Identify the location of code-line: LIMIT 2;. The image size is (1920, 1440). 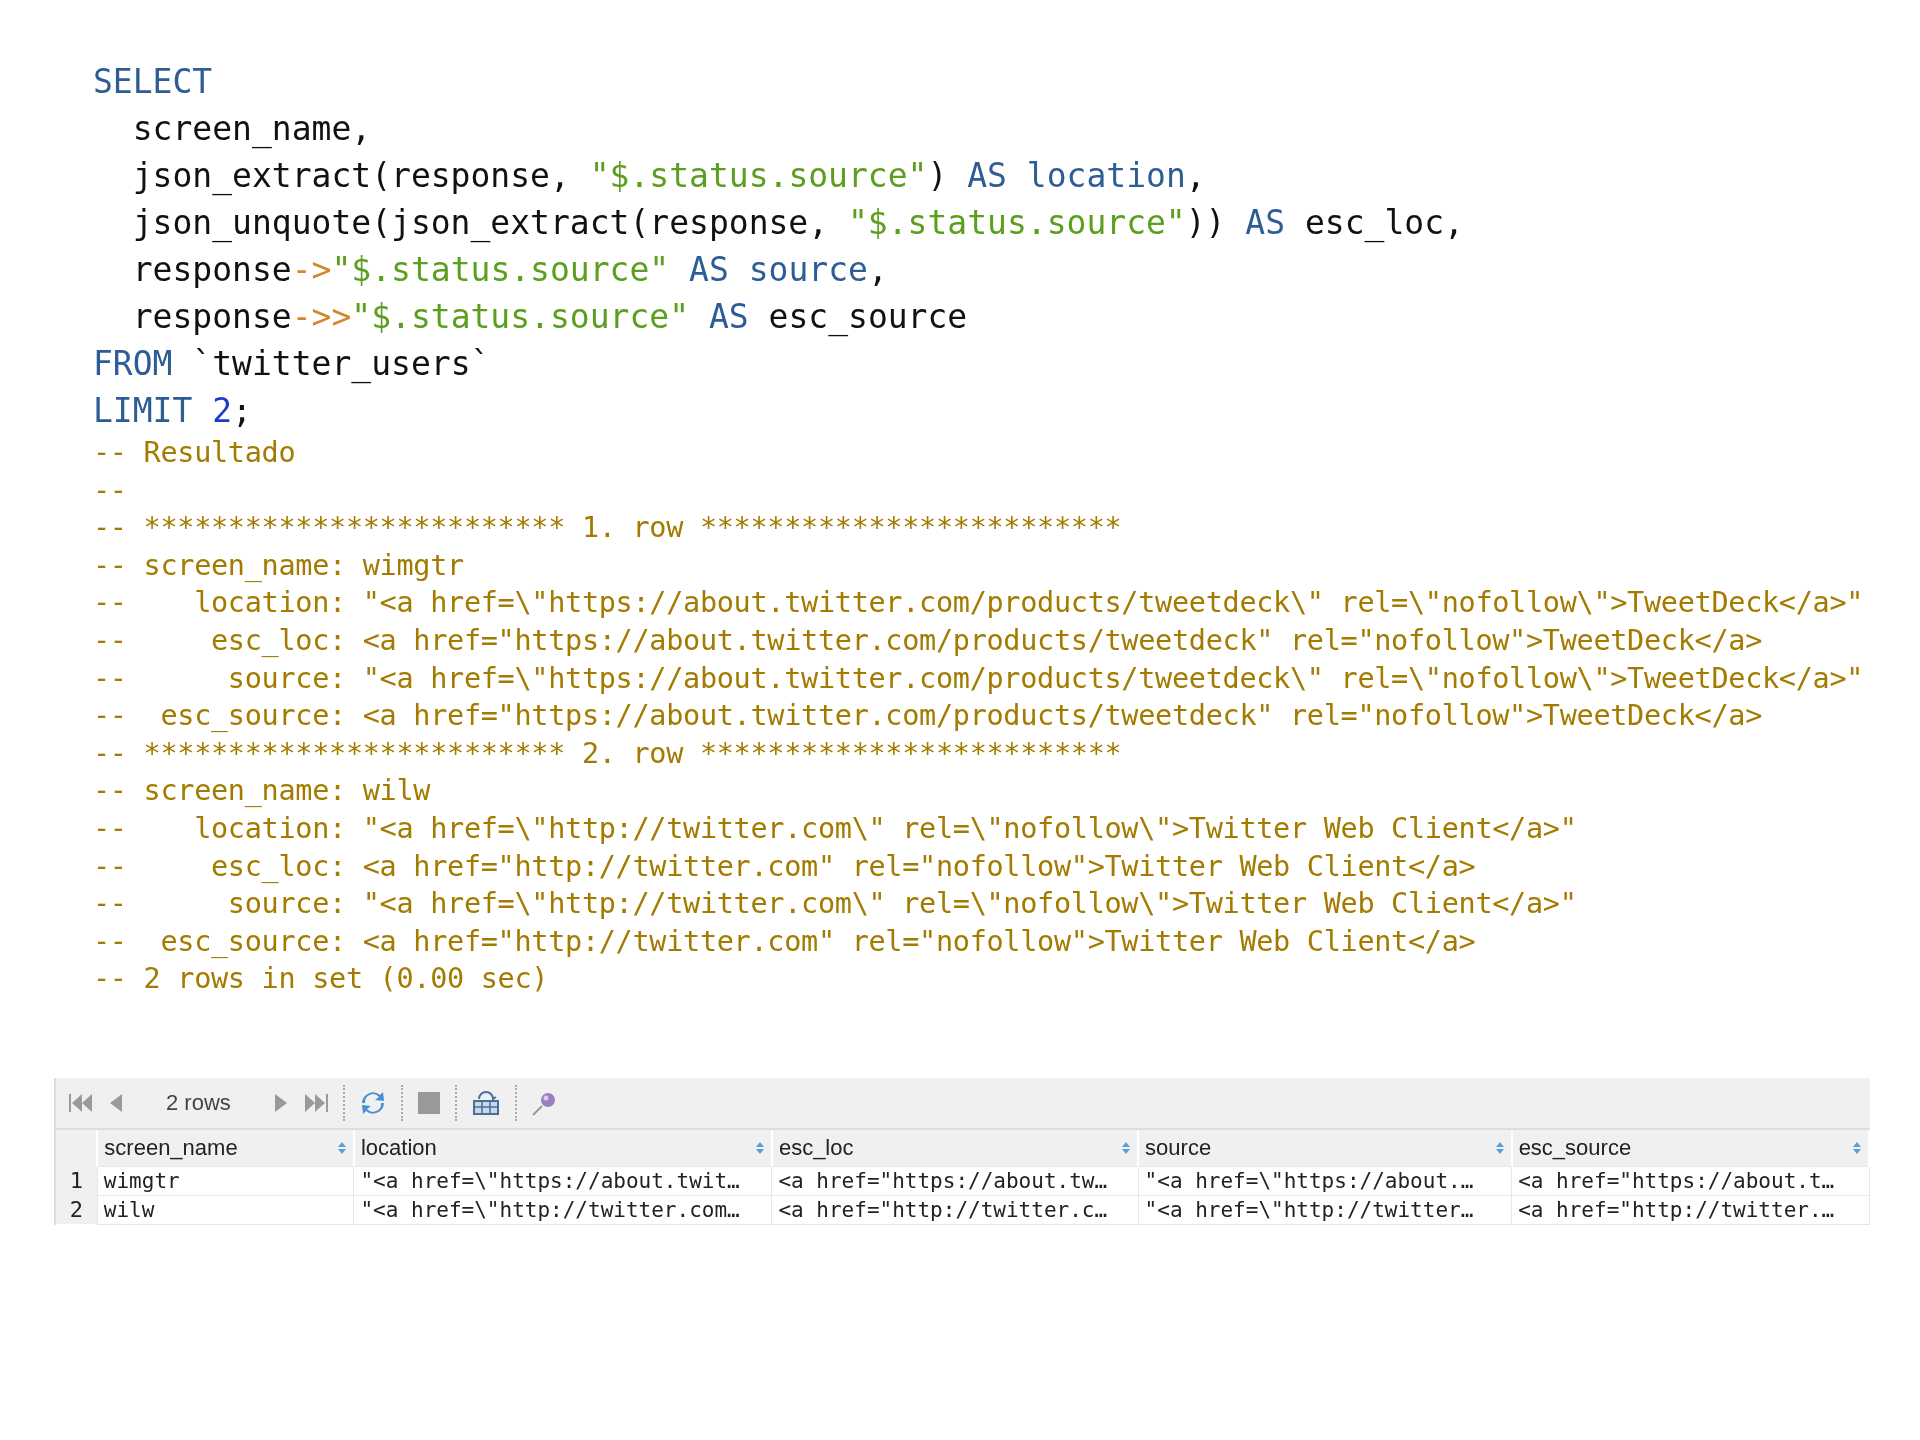
(173, 411).